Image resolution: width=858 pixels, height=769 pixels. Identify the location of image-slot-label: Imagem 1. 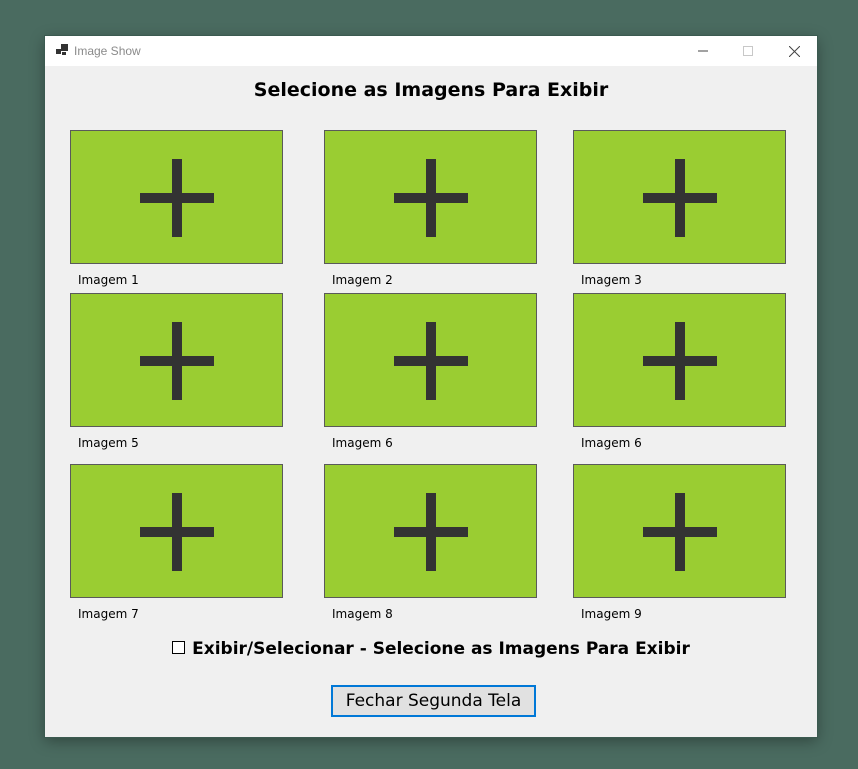
(108, 280).